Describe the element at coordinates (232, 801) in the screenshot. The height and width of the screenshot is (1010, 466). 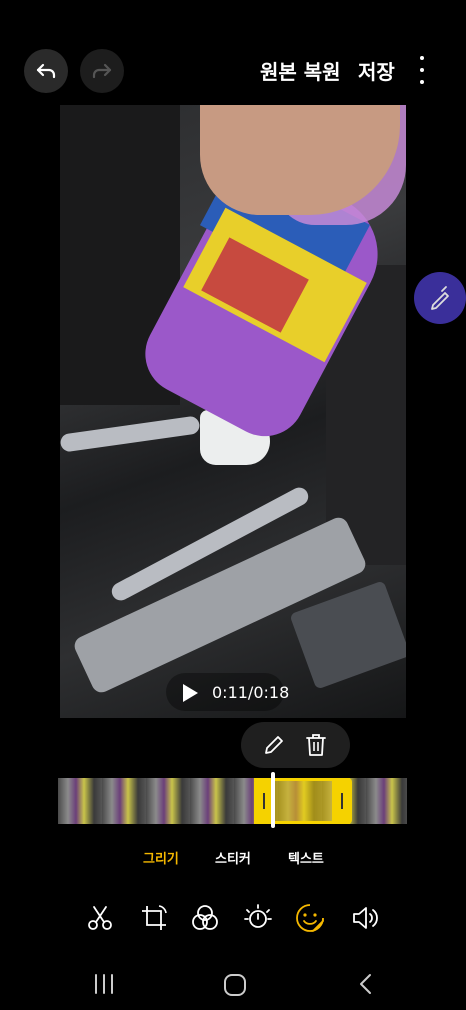
I see `timeline-strip` at that location.